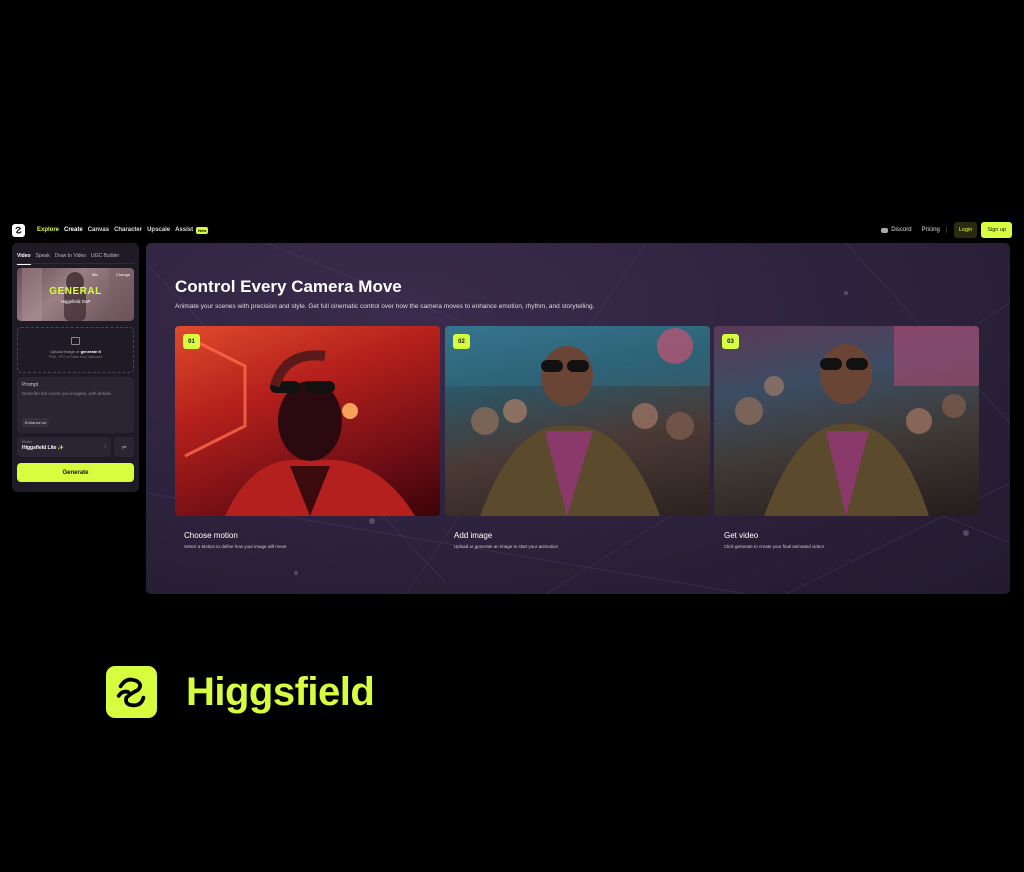 This screenshot has height=872, width=1024. Describe the element at coordinates (280, 691) in the screenshot. I see `brand-name: Higgsfield` at that location.